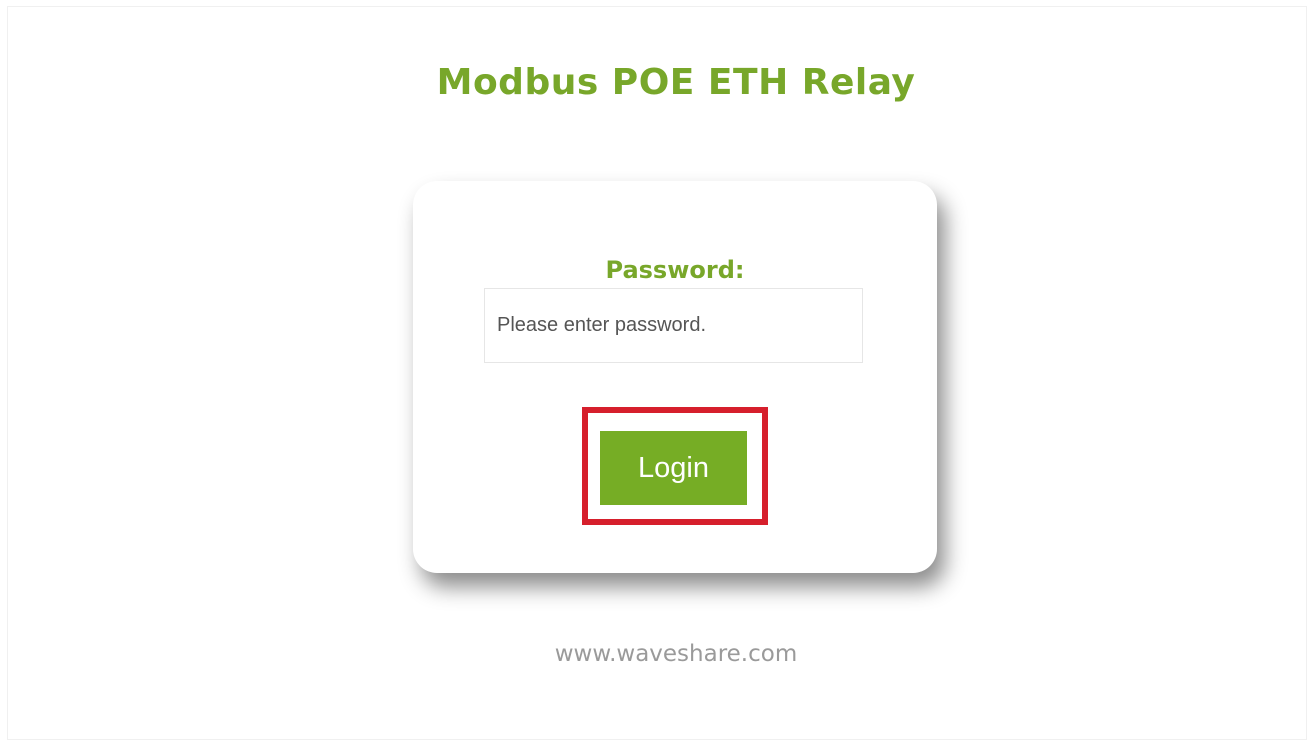 The width and height of the screenshot is (1315, 747). What do you see at coordinates (675, 270) in the screenshot?
I see `password-label: Password:` at bounding box center [675, 270].